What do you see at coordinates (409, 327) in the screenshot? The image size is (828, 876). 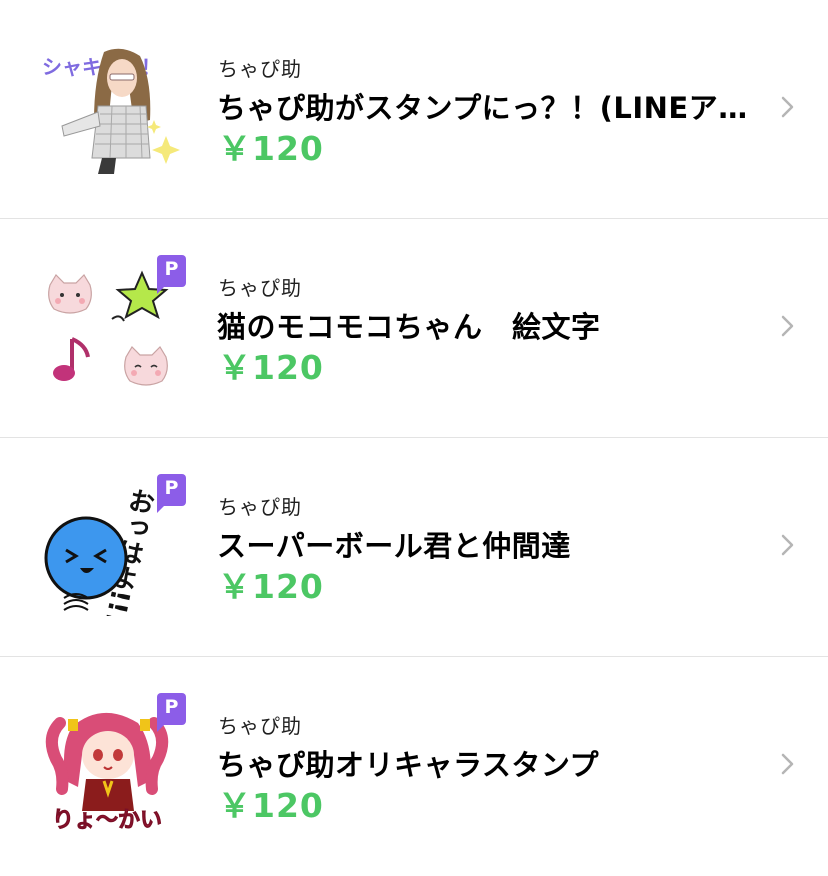 I see `item-title: 猫のモコモコちゃん 絵文字` at bounding box center [409, 327].